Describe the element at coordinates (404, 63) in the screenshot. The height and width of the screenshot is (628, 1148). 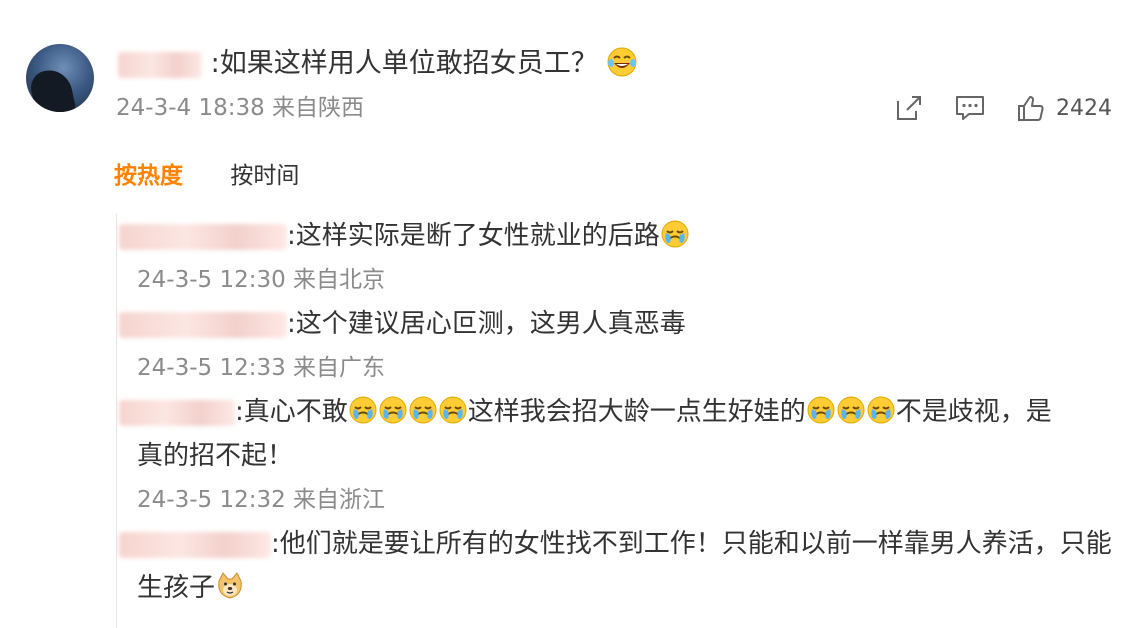
I see `post-text: :如果这样用人单位敢招女员工？` at that location.